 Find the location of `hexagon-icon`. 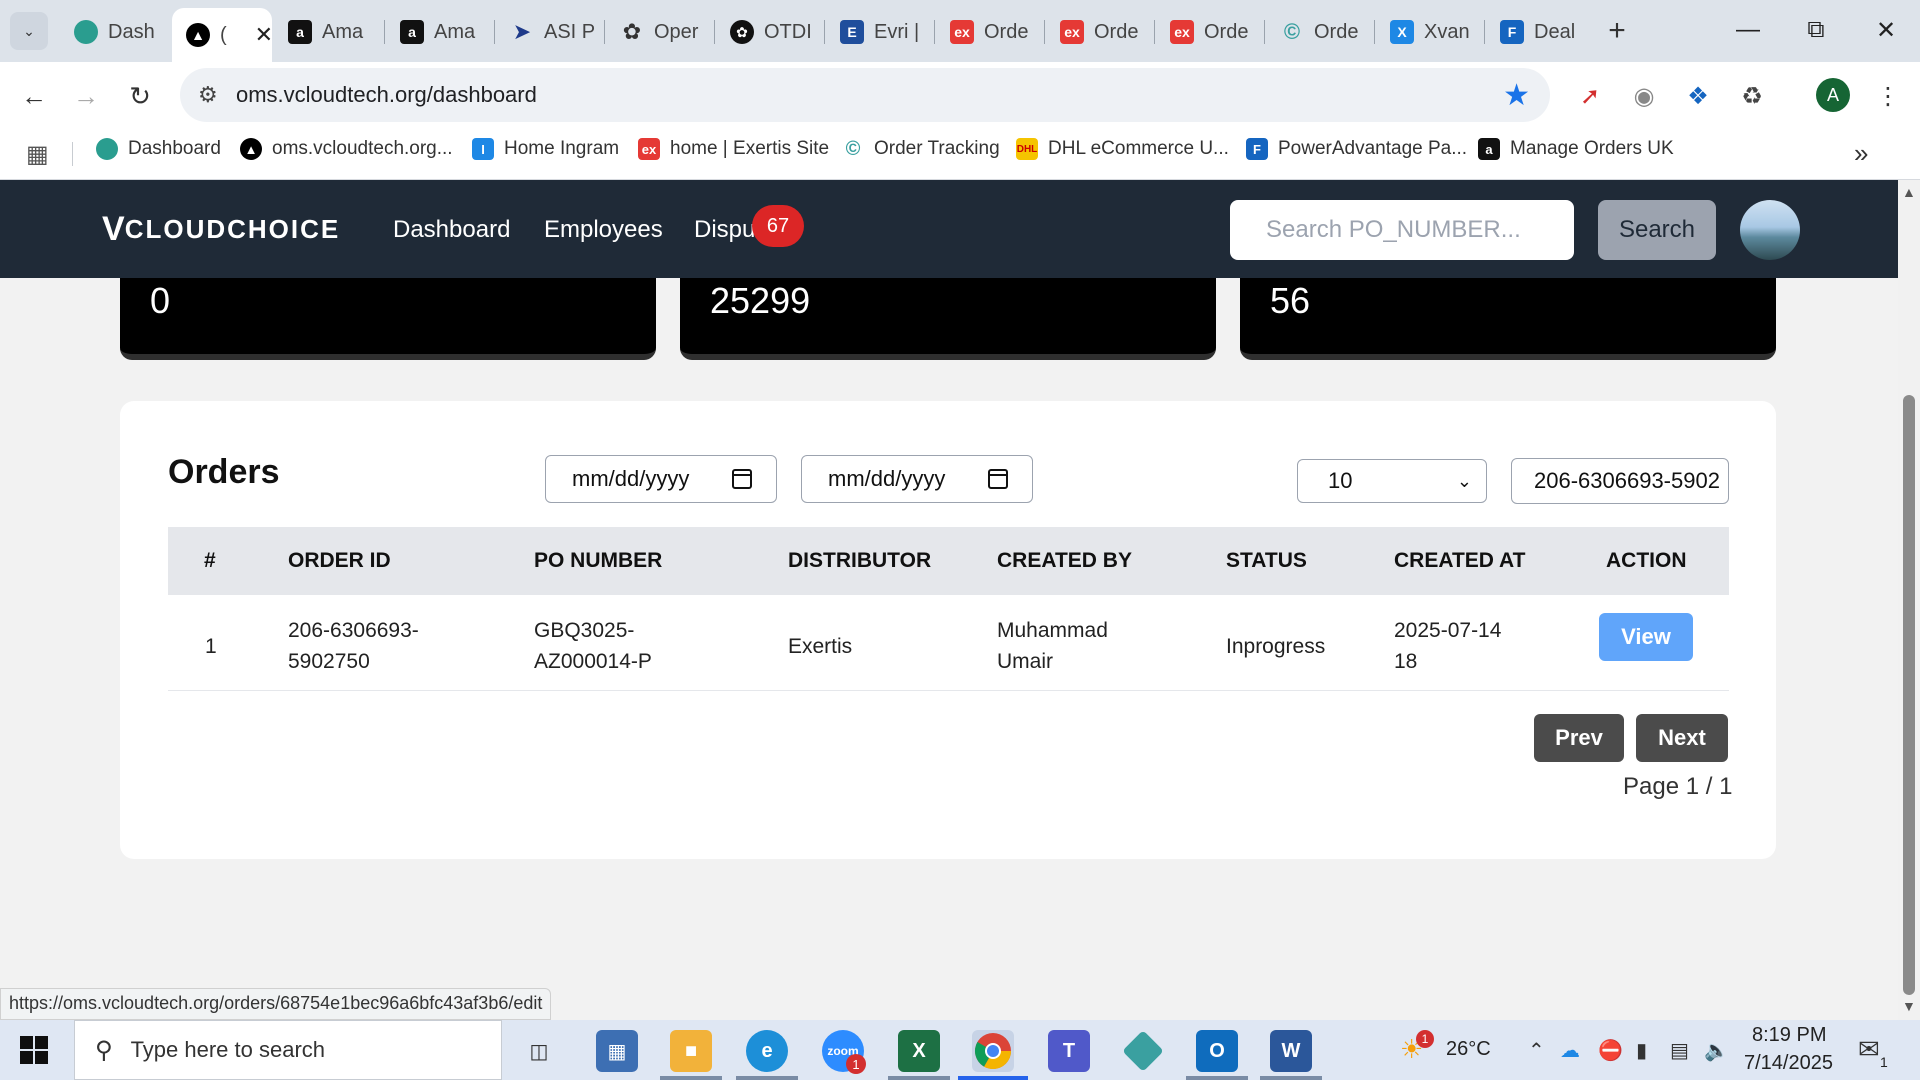

hexagon-icon is located at coordinates (107, 149).